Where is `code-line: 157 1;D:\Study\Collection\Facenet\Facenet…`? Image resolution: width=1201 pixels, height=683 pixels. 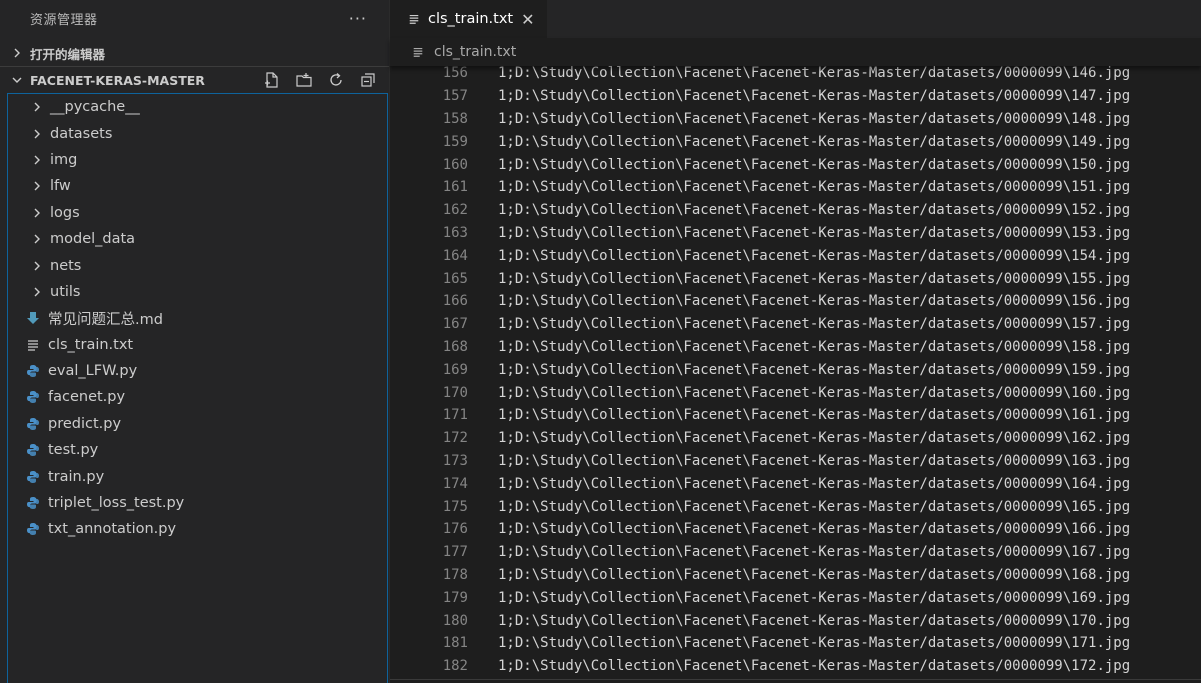
code-line: 157 1;D:\Study\Collection\Facenet\Facenet… is located at coordinates (795, 96).